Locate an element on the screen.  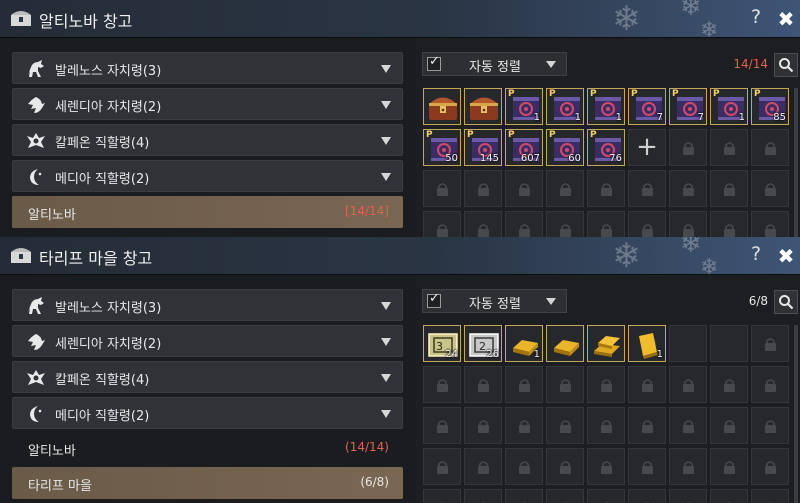
expand-slot-button: + is located at coordinates (647, 147).